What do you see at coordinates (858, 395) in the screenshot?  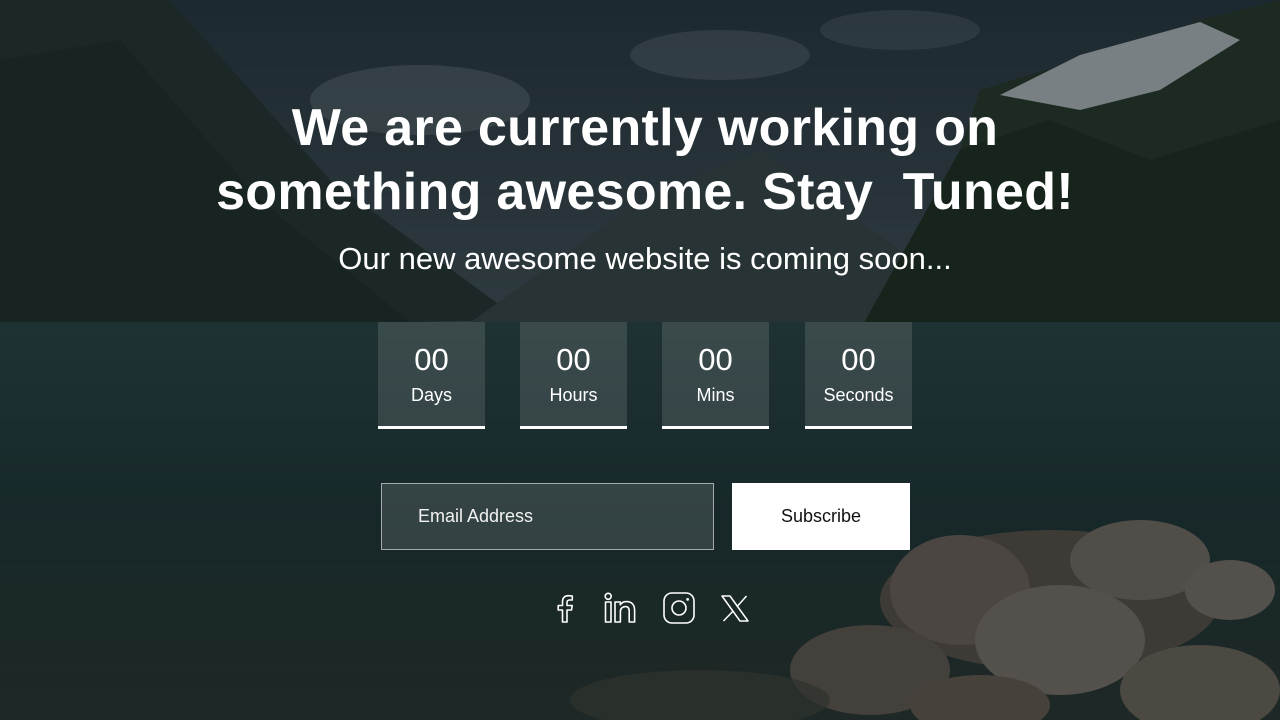 I see `countdown-label: Seconds` at bounding box center [858, 395].